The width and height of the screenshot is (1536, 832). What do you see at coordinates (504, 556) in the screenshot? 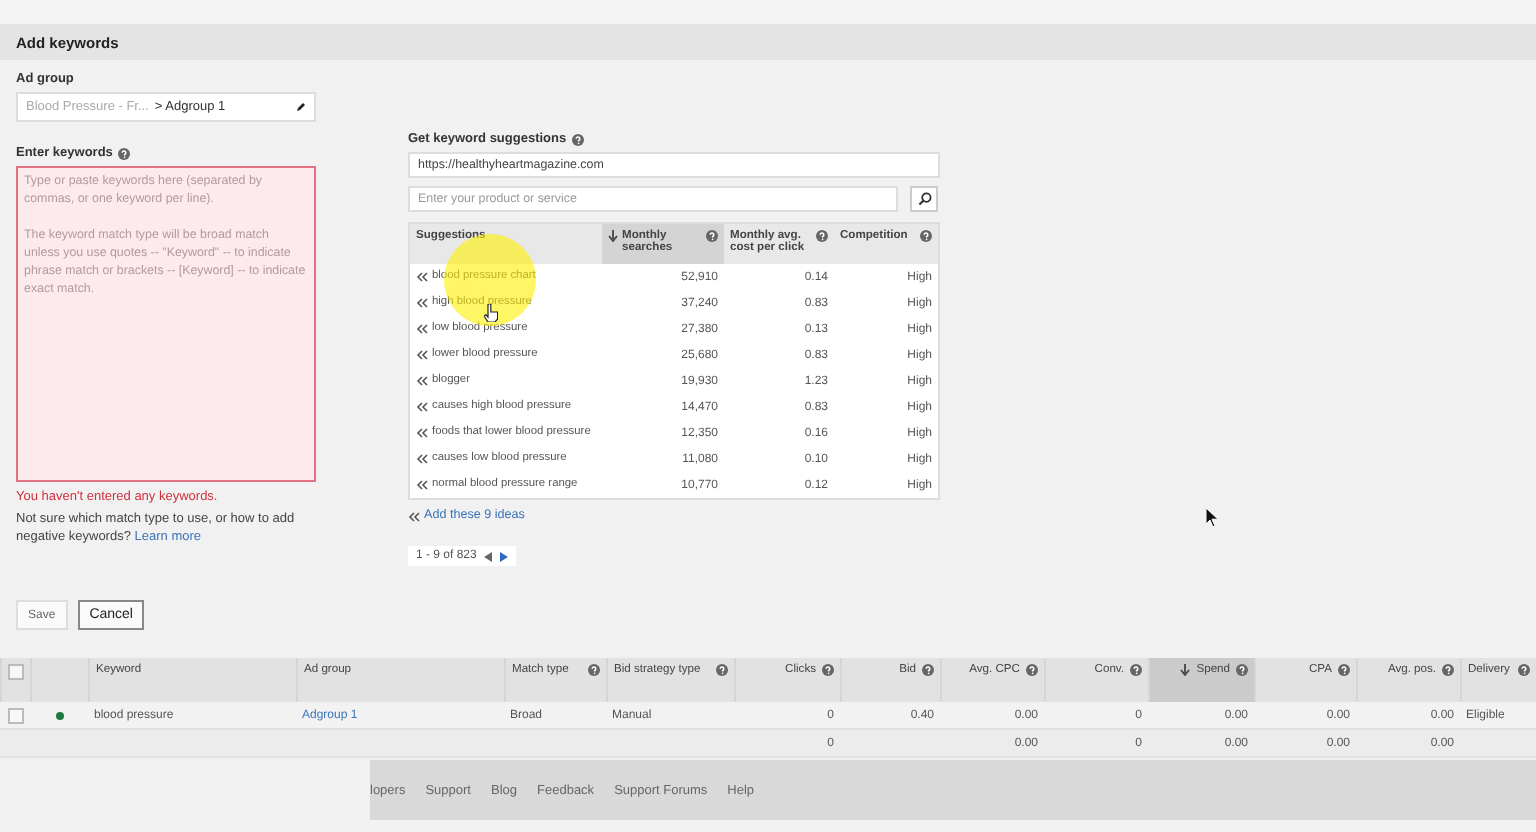
I see `next-page-icon` at bounding box center [504, 556].